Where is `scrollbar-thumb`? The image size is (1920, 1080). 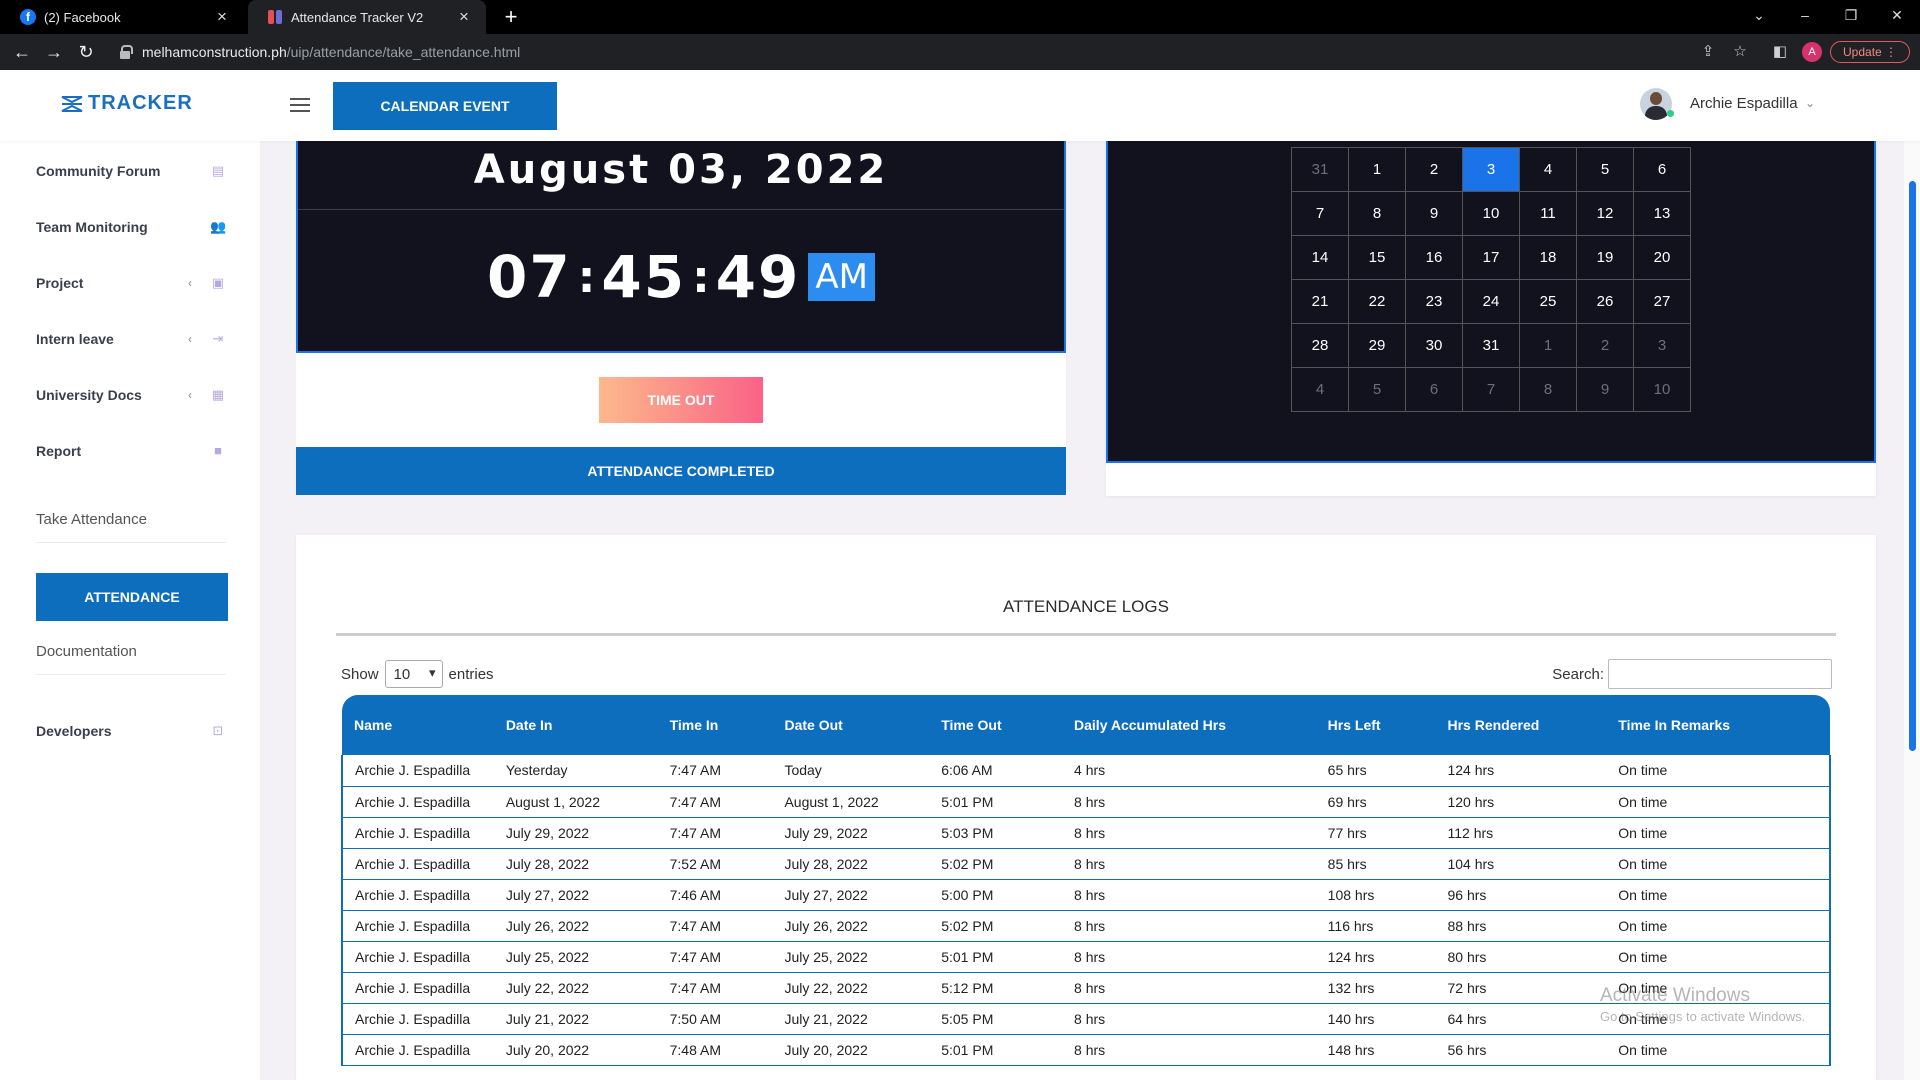
scrollbar-thumb is located at coordinates (1912, 466).